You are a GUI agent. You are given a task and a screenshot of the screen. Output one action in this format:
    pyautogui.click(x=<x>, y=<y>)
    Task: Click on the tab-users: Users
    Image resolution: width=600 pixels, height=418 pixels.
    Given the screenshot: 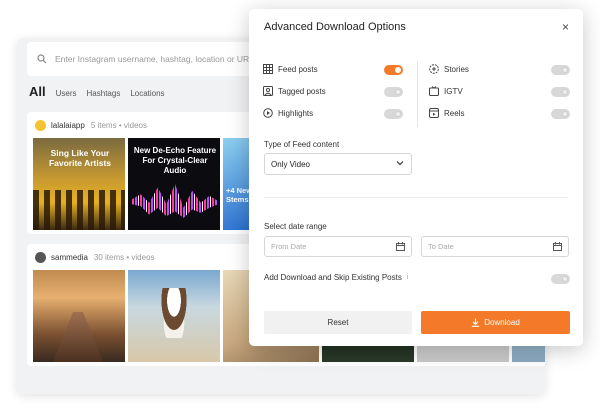 What is the action you would take?
    pyautogui.click(x=66, y=93)
    